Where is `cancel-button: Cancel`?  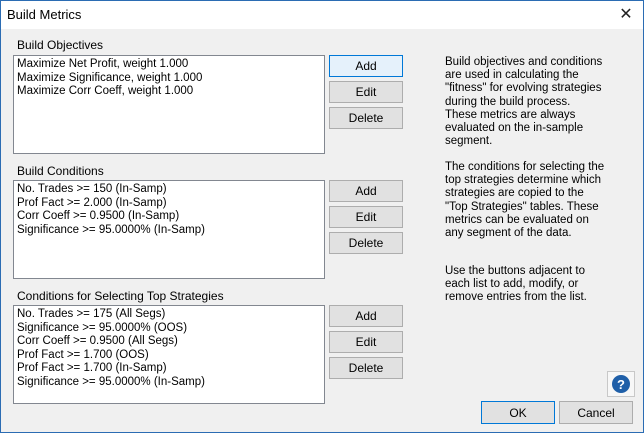
cancel-button: Cancel is located at coordinates (596, 412).